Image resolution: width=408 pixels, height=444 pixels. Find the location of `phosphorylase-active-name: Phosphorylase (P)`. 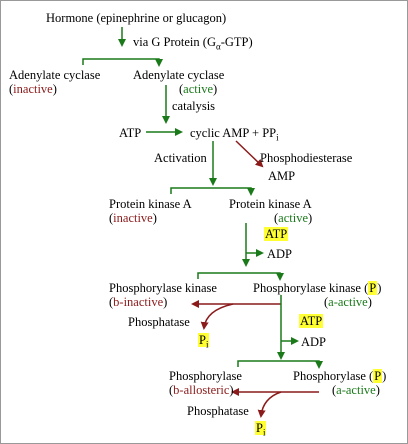

phosphorylase-active-name: Phosphorylase (P) is located at coordinates (340, 376).